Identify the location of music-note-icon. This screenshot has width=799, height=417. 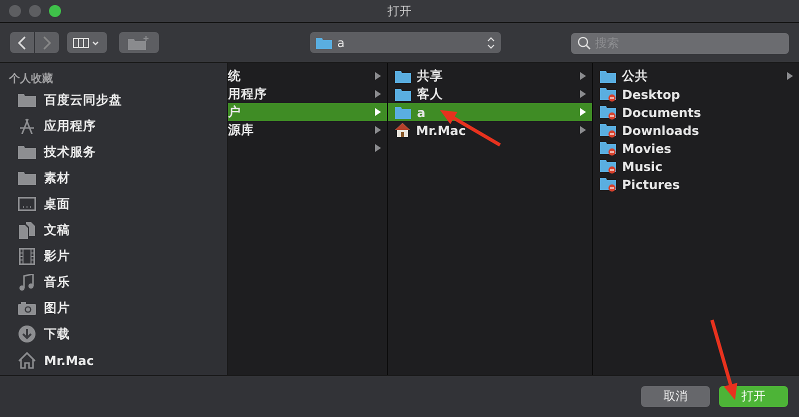
(27, 282).